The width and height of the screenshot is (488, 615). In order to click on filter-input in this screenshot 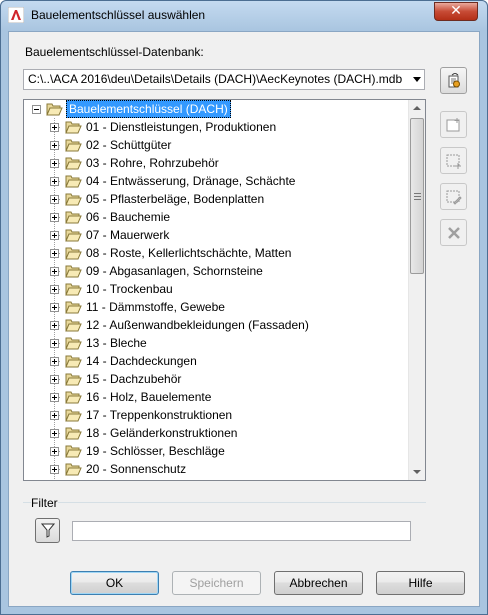, I will do `click(241, 531)`.